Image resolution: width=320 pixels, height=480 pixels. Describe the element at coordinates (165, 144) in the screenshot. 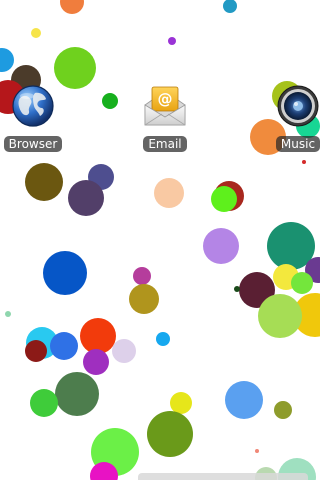

I see `email-label: Email` at that location.